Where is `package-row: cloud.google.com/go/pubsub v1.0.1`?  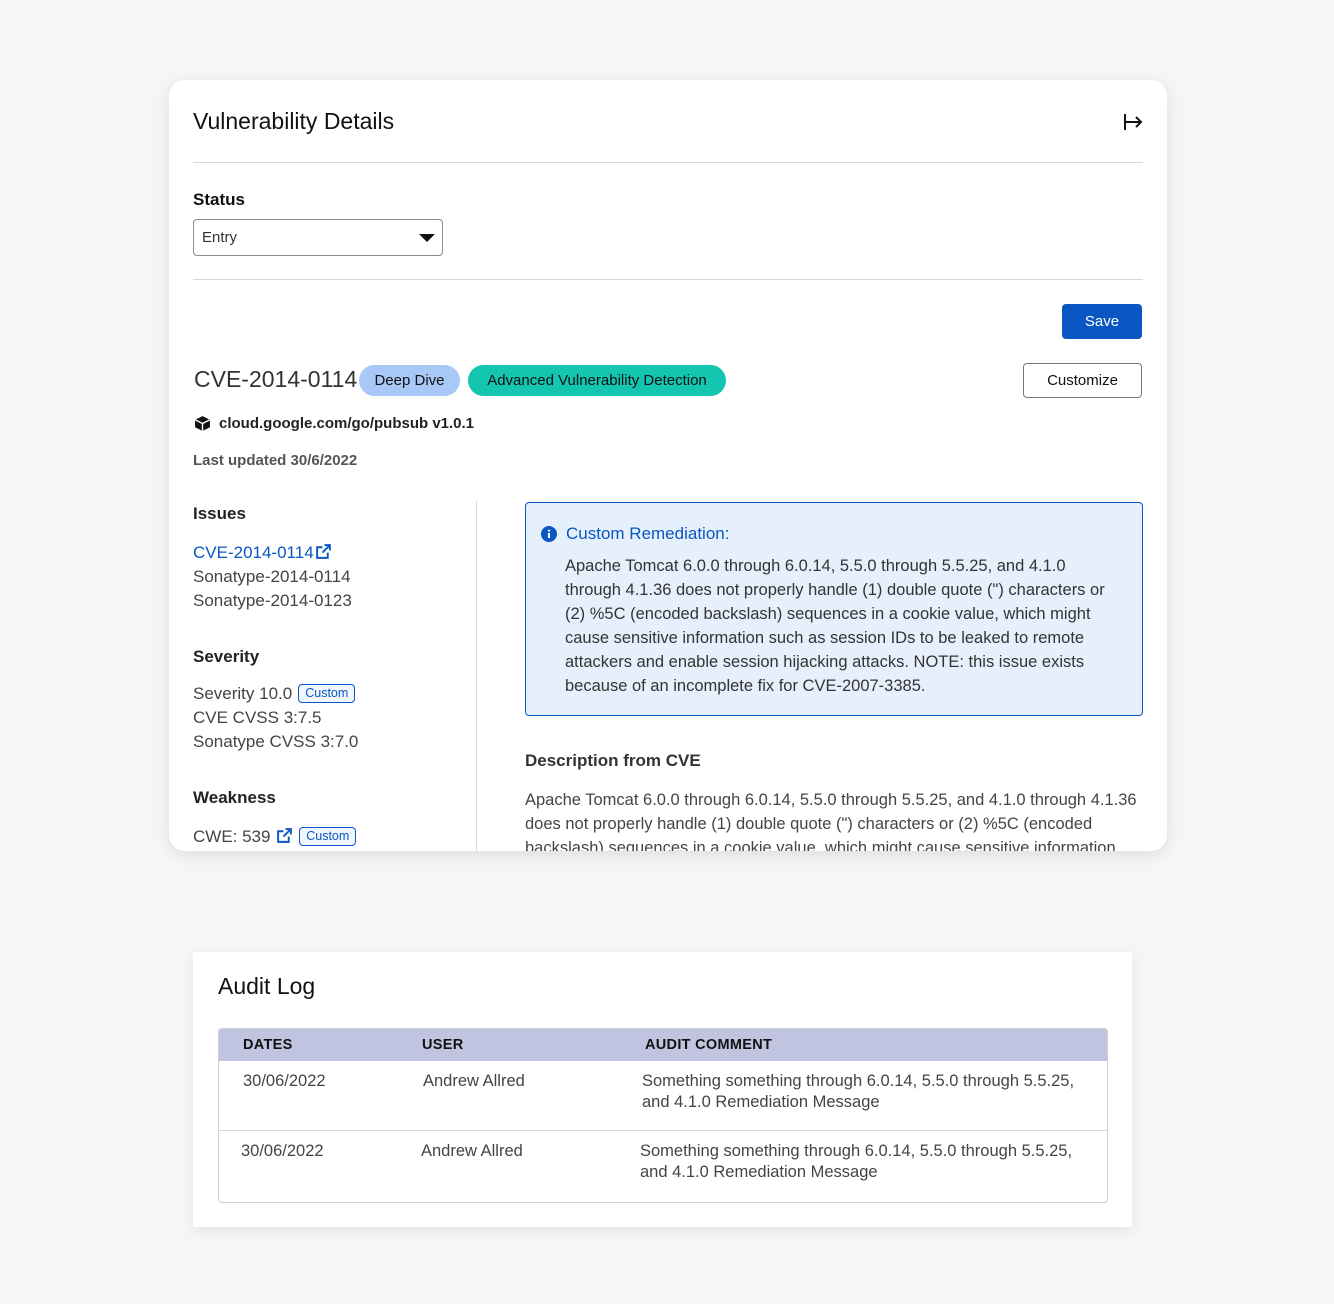
package-row: cloud.google.com/go/pubsub v1.0.1 is located at coordinates (334, 423).